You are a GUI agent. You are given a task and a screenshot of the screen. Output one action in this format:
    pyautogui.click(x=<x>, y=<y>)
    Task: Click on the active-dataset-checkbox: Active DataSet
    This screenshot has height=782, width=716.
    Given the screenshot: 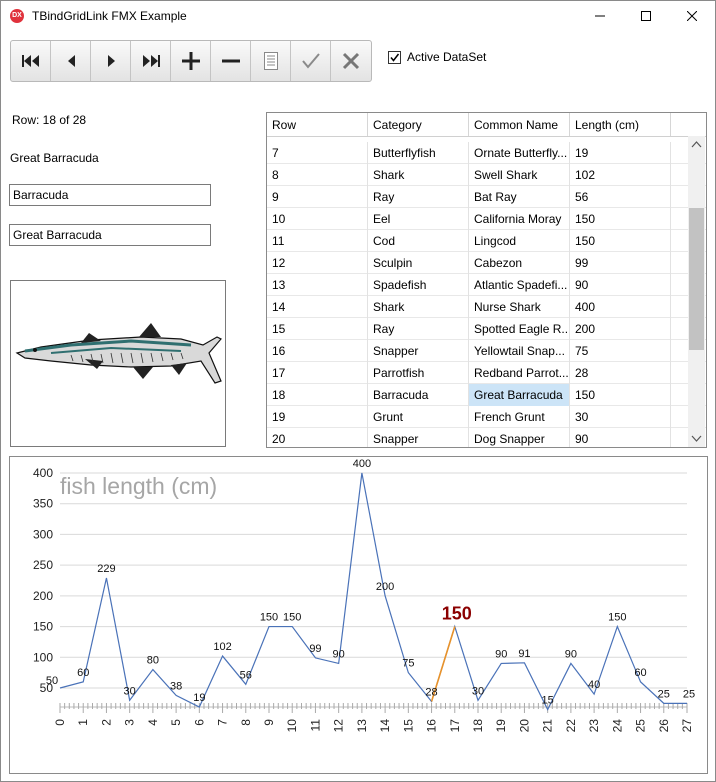 What is the action you would take?
    pyautogui.click(x=437, y=57)
    